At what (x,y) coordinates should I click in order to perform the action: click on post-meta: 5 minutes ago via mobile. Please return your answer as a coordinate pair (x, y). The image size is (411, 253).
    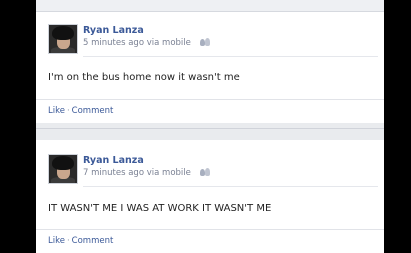
    Looking at the image, I should click on (146, 43).